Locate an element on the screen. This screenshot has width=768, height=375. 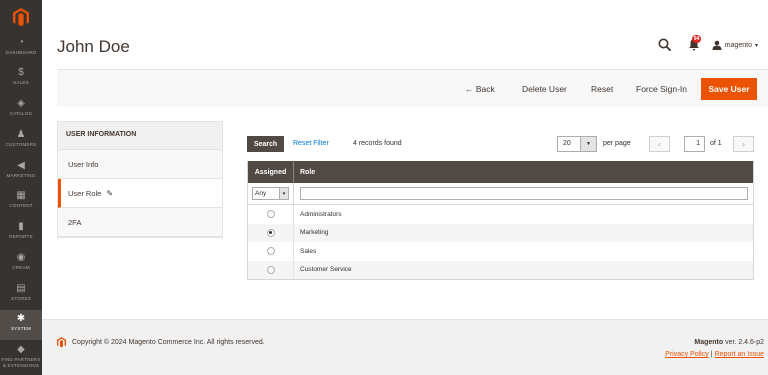
assigned-filter-value: Any is located at coordinates (261, 193).